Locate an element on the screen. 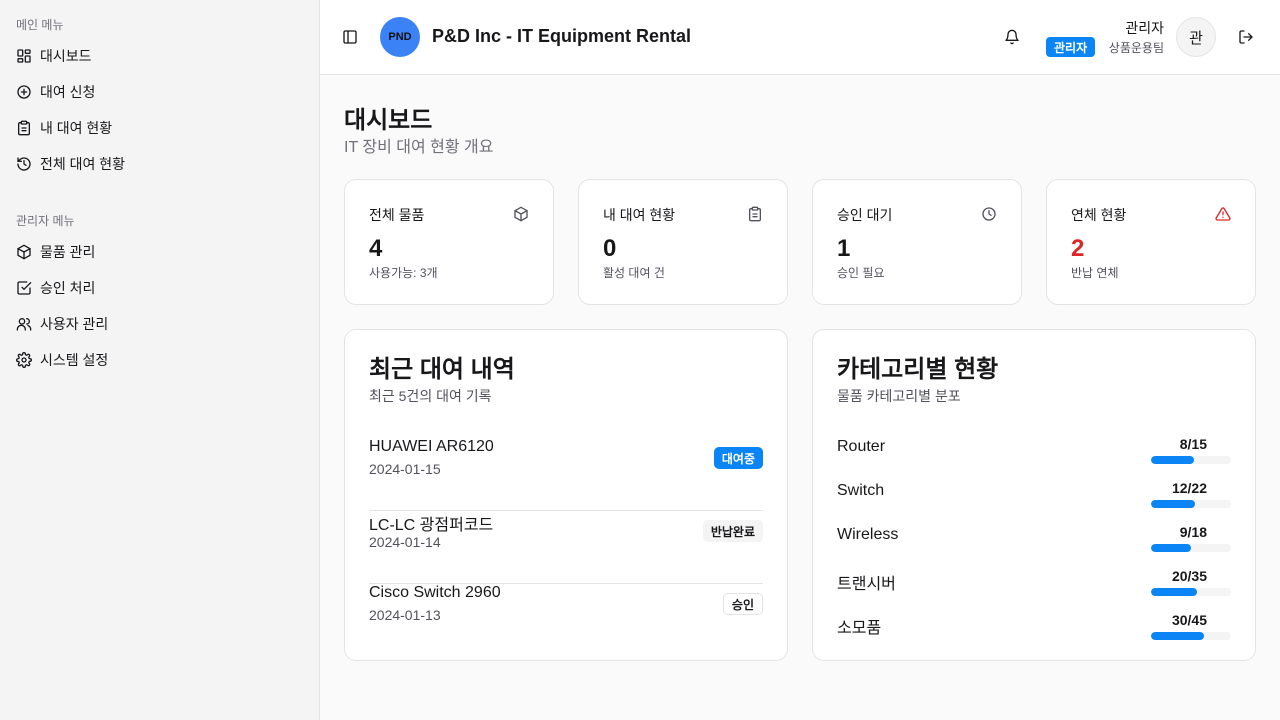  stat-desc: 사용가능: 3개 is located at coordinates (403, 273).